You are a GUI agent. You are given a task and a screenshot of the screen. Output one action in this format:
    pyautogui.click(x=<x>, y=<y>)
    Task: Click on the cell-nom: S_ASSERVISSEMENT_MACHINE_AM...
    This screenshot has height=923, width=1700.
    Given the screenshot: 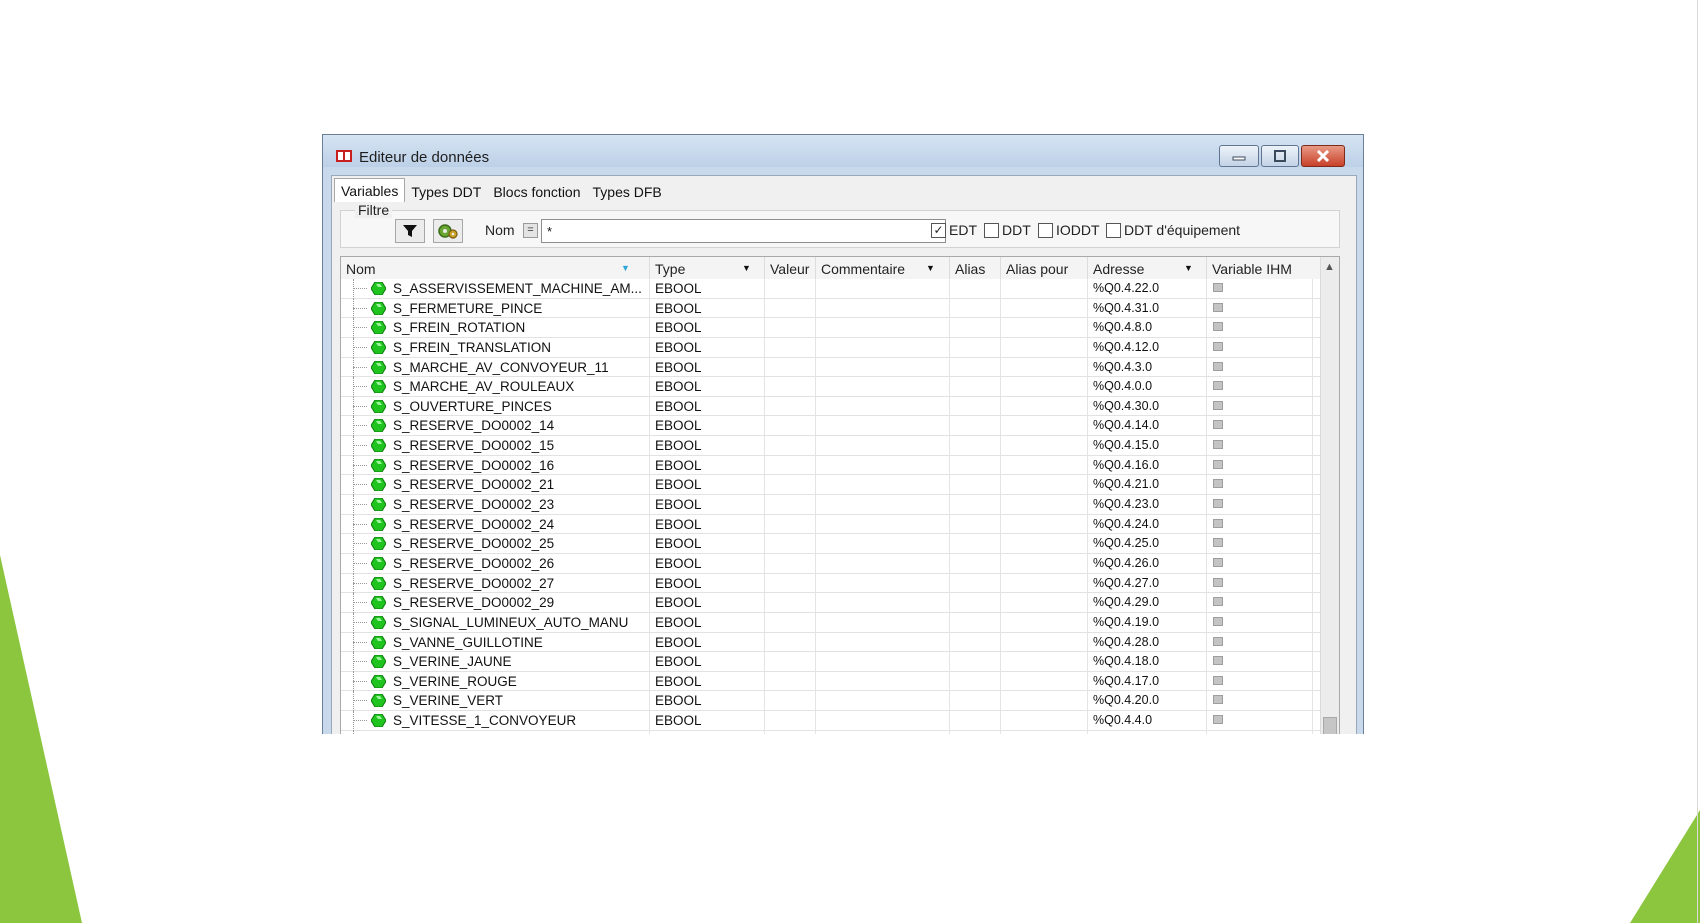 What is the action you would take?
    pyautogui.click(x=495, y=289)
    